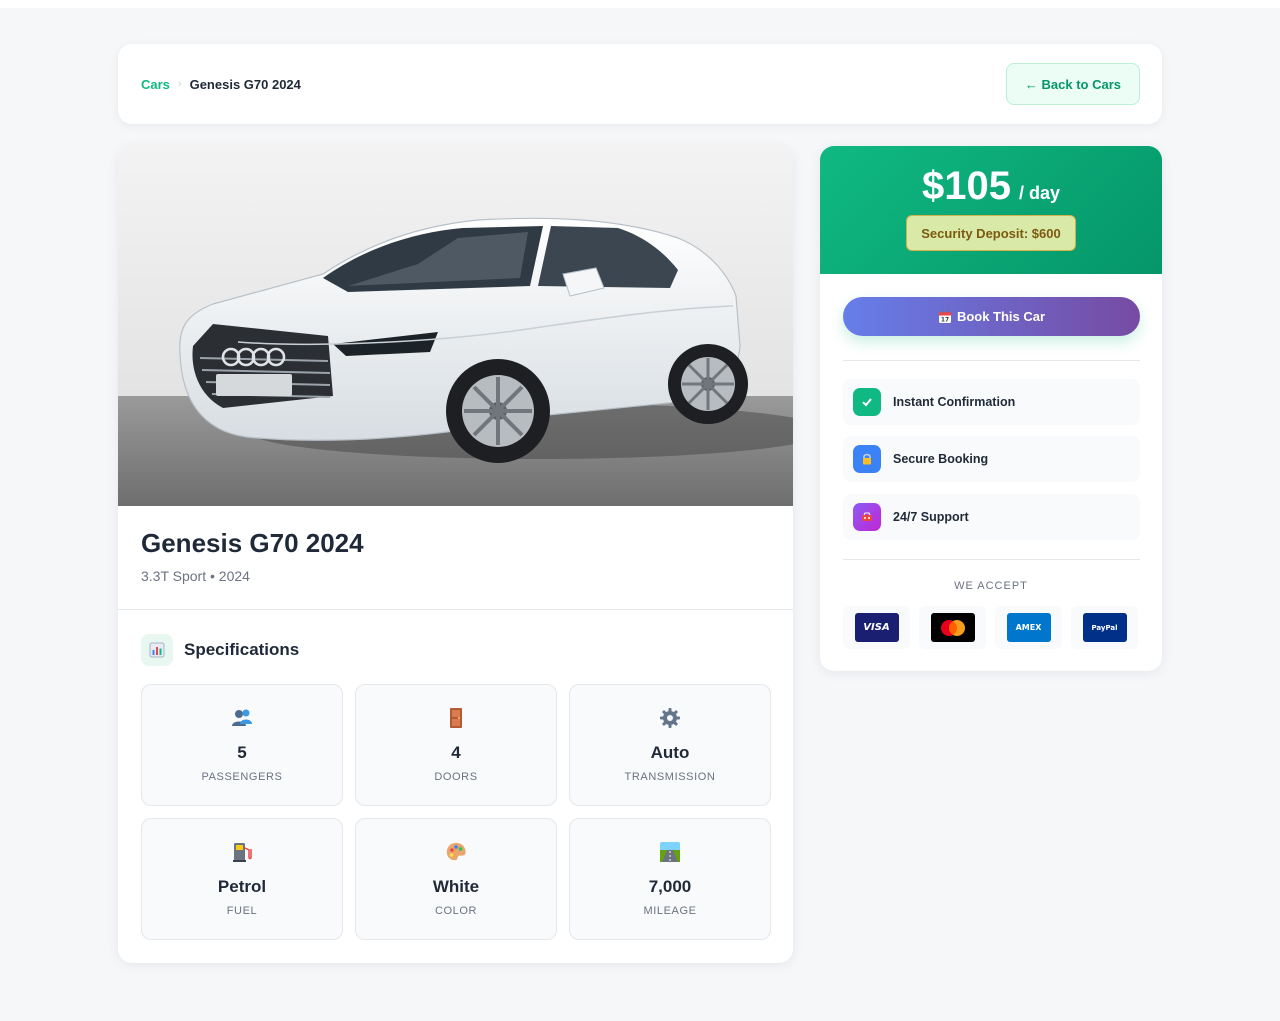  What do you see at coordinates (456, 718) in the screenshot?
I see `door-icon` at bounding box center [456, 718].